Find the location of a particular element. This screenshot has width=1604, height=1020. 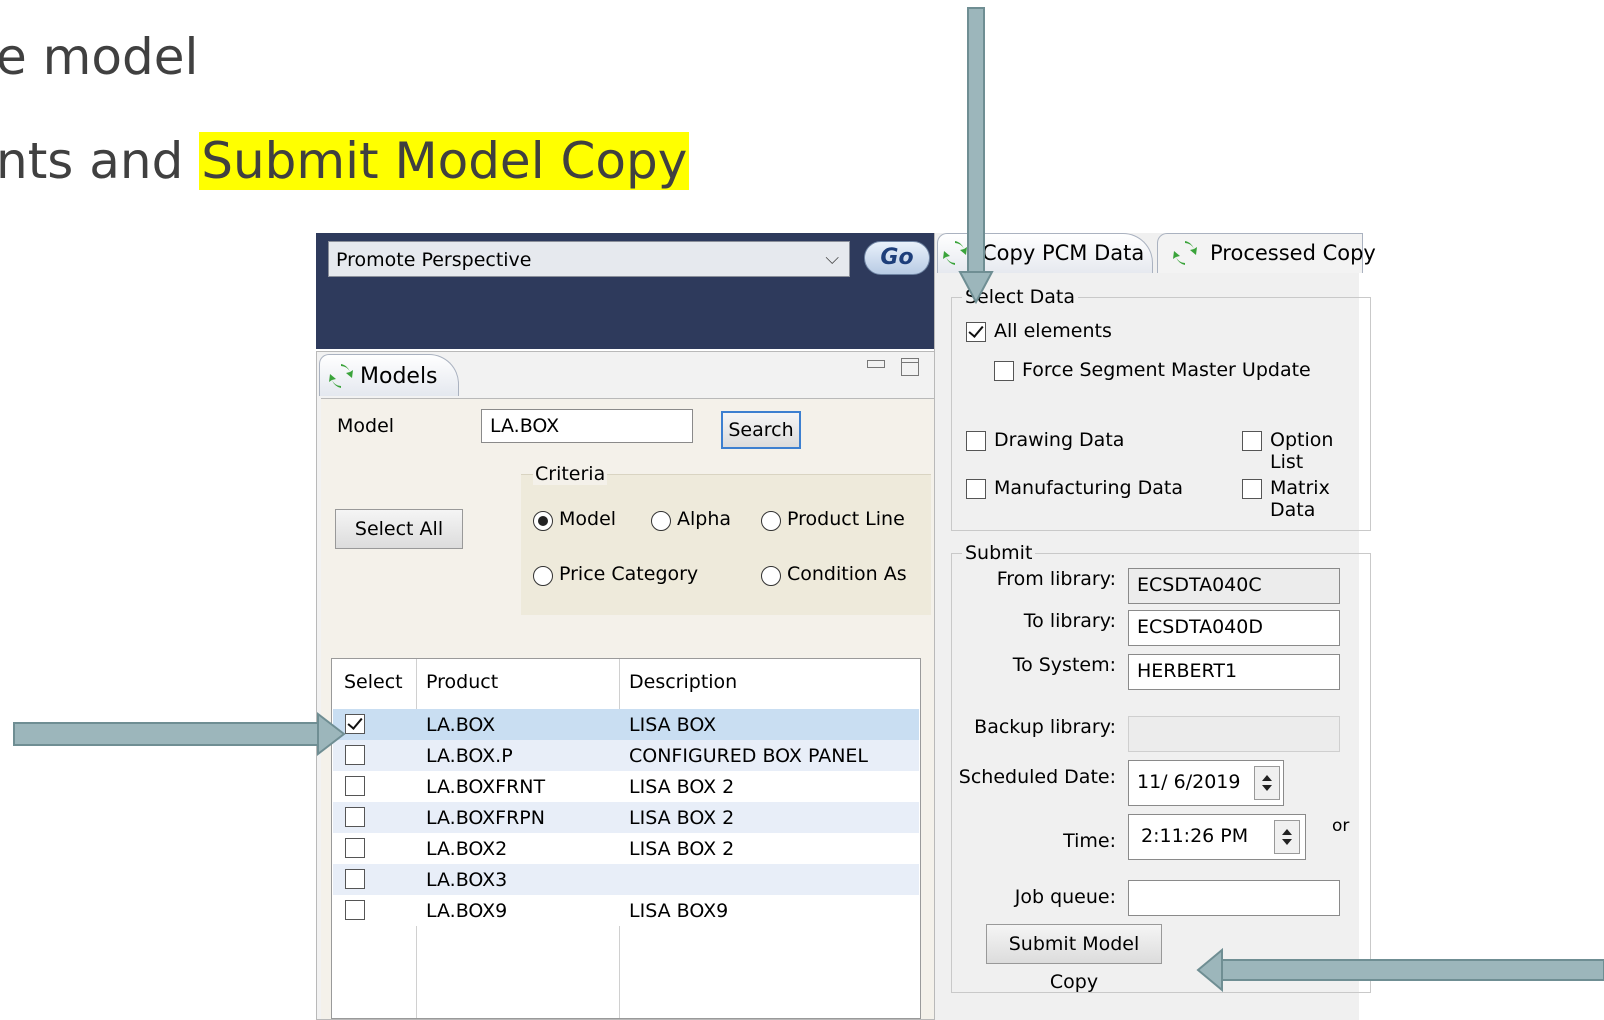

arrow-down-to-select-data is located at coordinates (976, 156).